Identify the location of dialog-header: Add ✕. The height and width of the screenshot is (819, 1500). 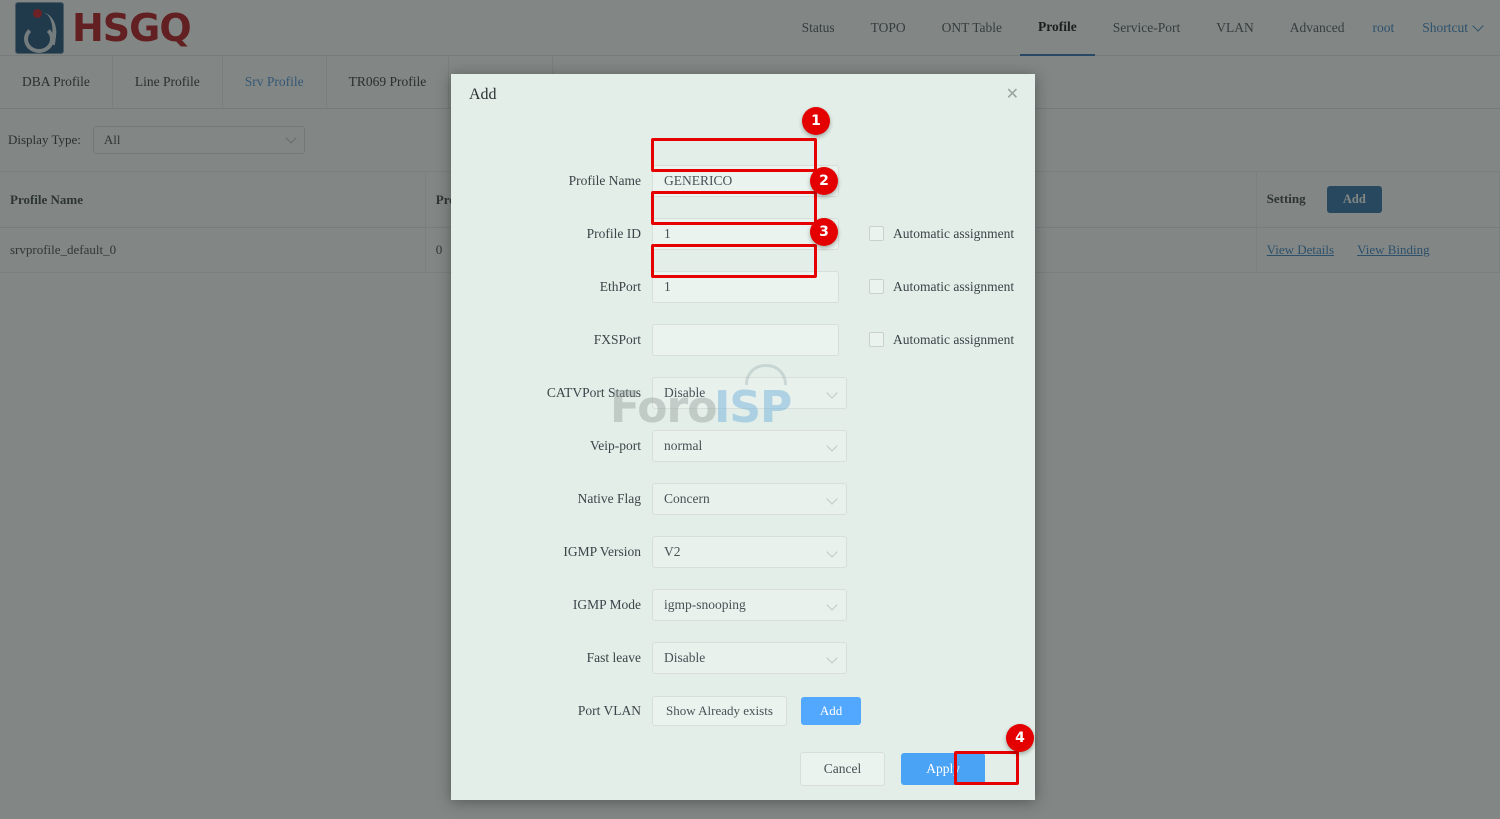
(743, 97).